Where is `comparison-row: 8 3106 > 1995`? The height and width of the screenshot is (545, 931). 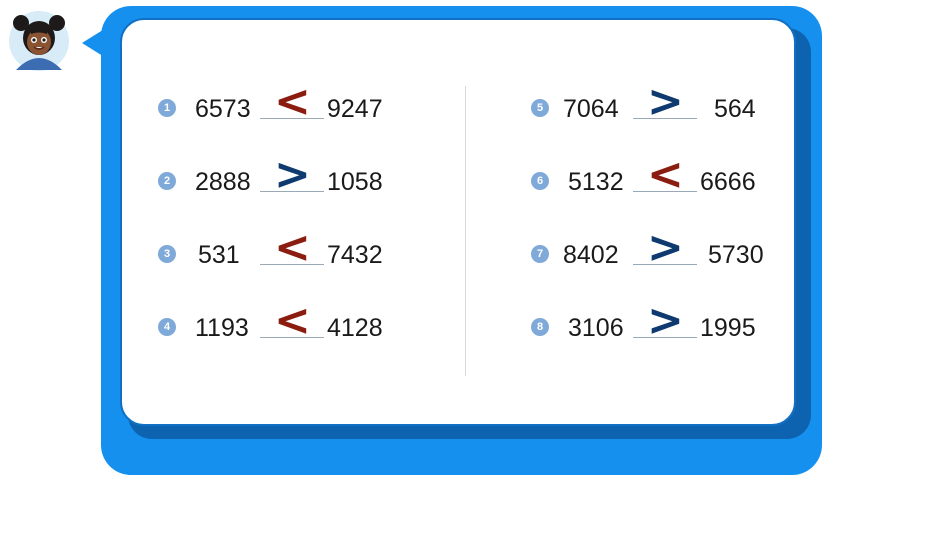
comparison-row: 8 3106 > 1995 is located at coordinates (465, 323).